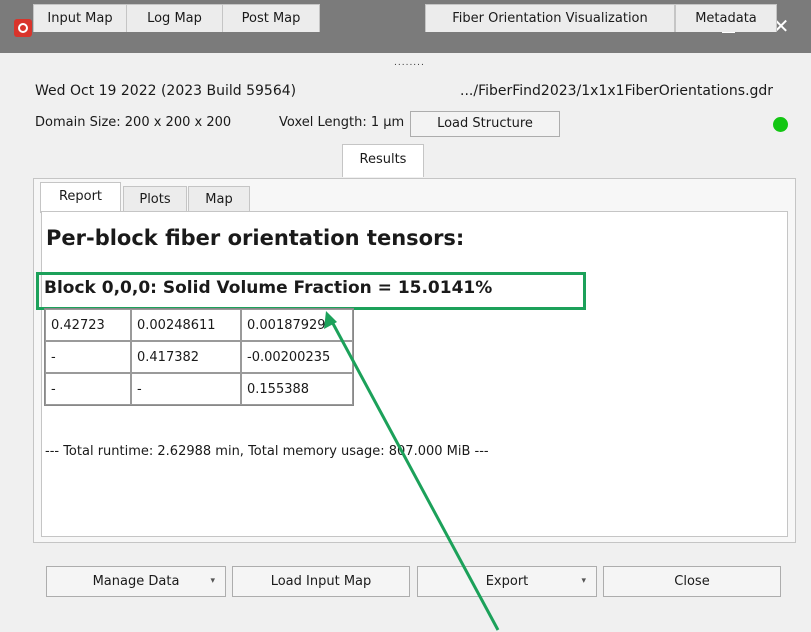 This screenshot has height=632, width=811. Describe the element at coordinates (186, 325) in the screenshot. I see `table-cell: 0.00248611` at that location.